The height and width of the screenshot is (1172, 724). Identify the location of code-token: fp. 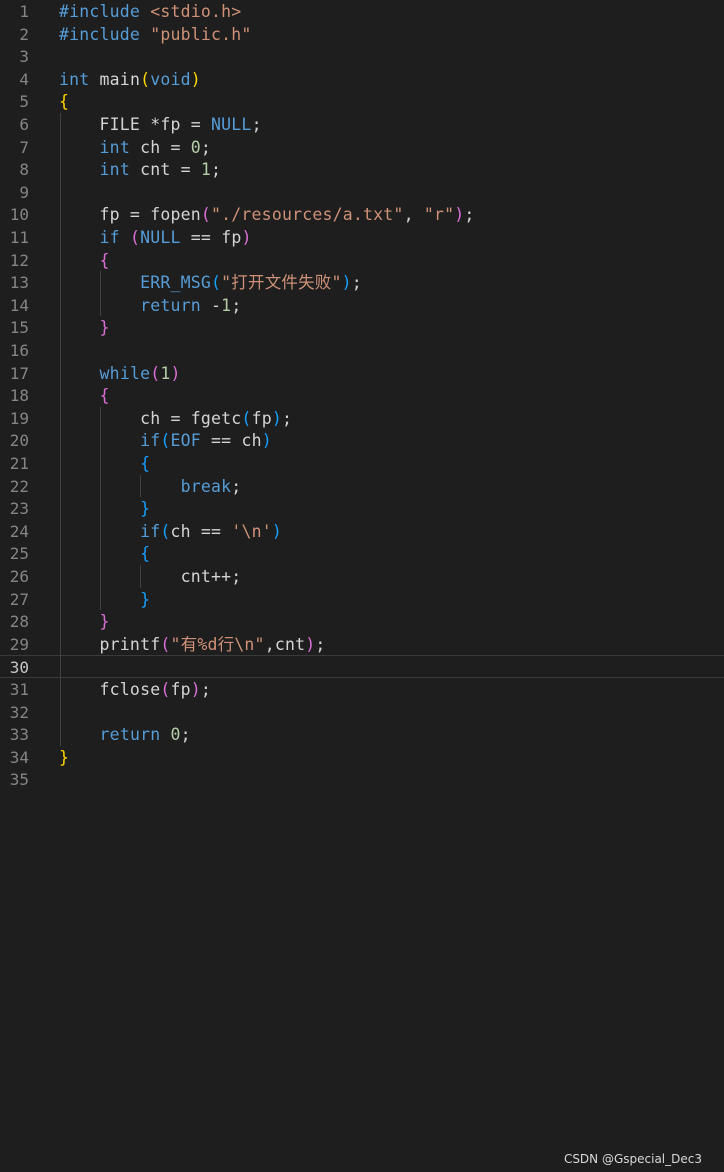
(180, 689).